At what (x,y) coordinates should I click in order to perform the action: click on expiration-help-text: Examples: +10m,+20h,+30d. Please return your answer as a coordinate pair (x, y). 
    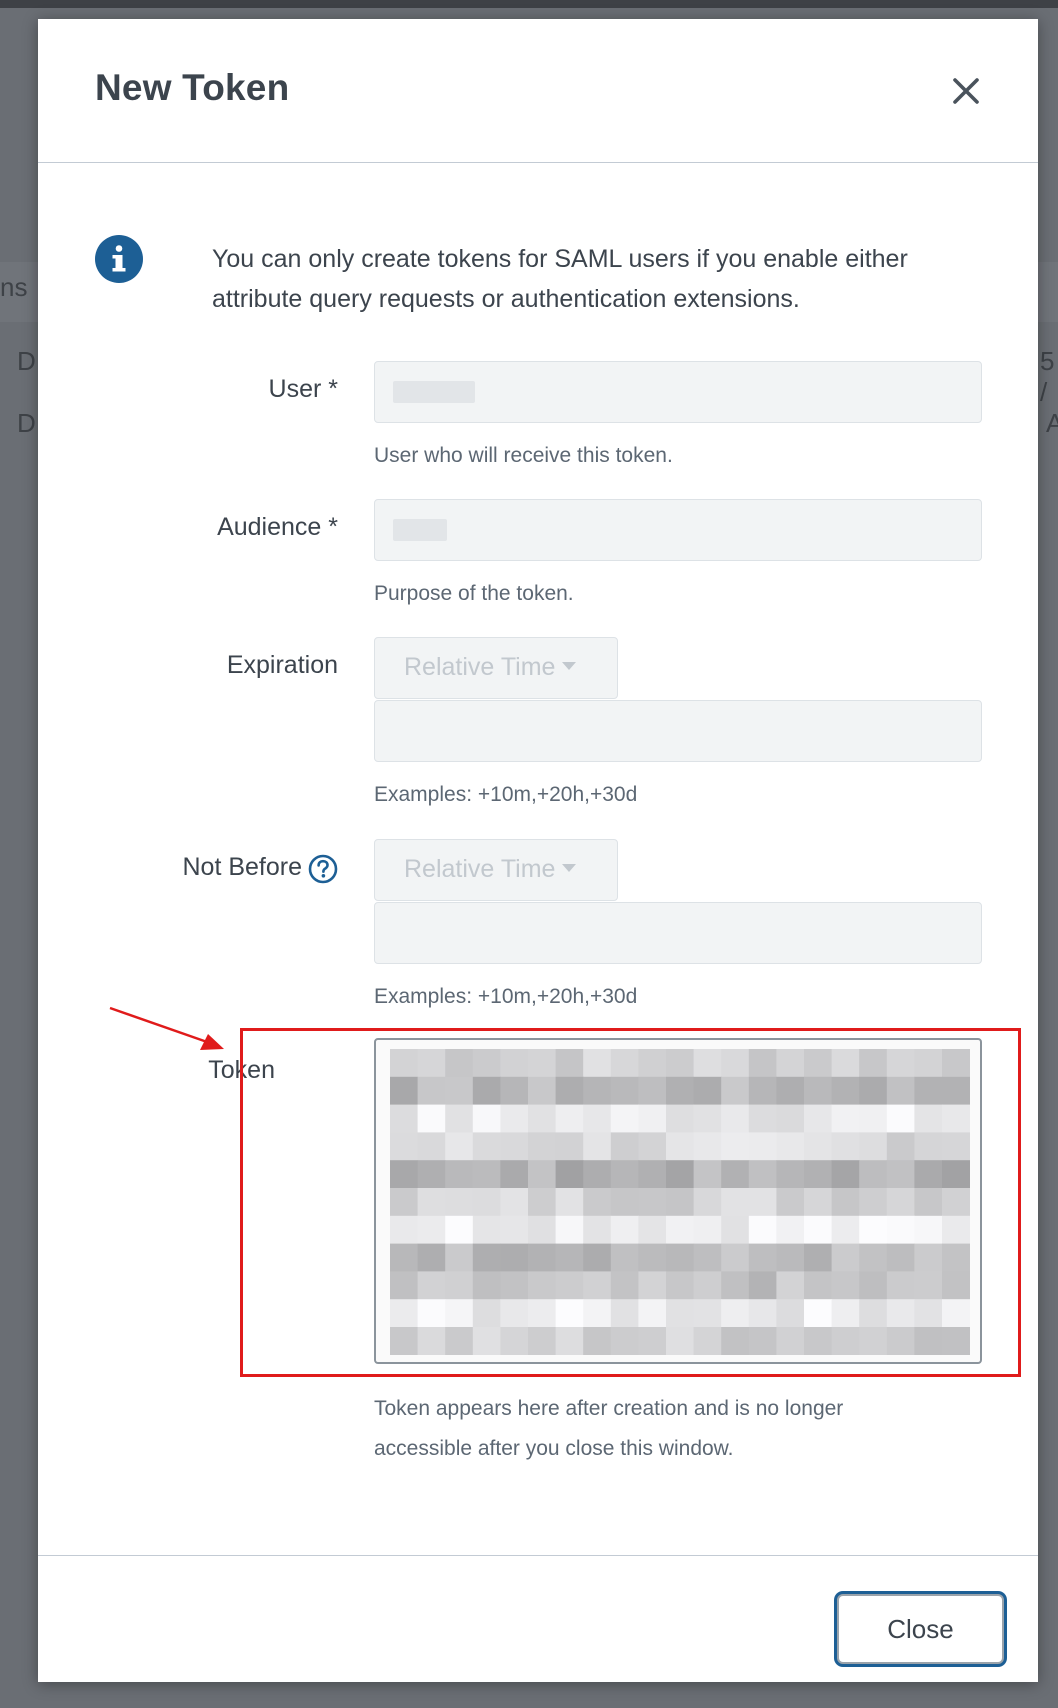
    Looking at the image, I should click on (506, 794).